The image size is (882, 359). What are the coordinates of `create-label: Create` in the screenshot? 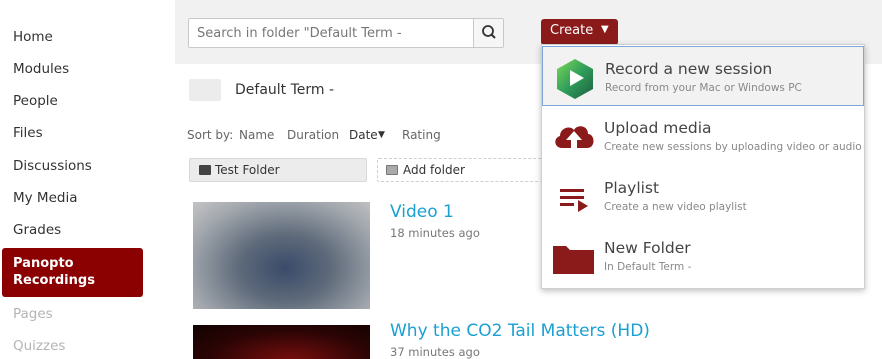 It's located at (572, 30).